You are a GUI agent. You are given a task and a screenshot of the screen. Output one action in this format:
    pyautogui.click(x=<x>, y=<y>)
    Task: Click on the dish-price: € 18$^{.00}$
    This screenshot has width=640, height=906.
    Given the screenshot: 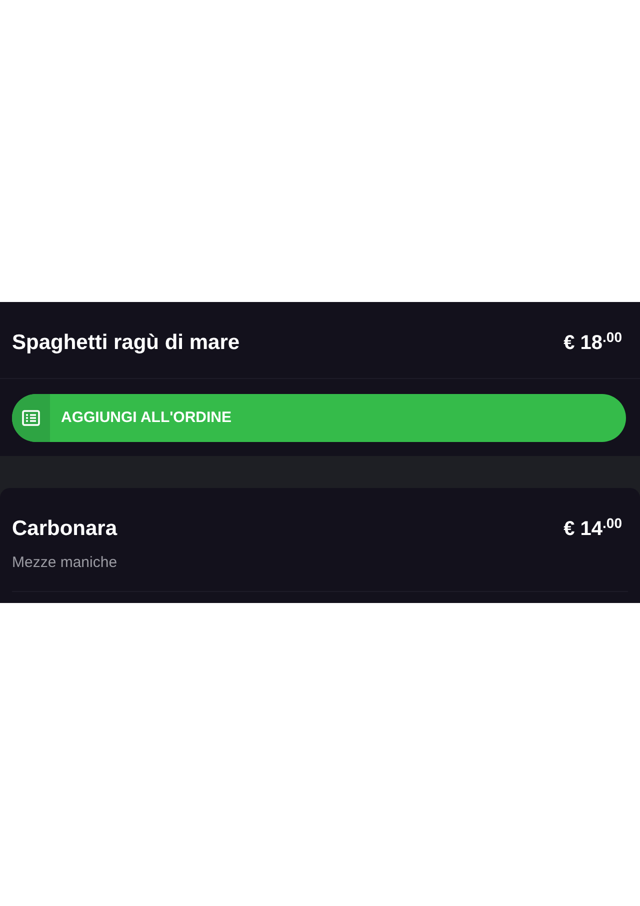 What is the action you would take?
    pyautogui.click(x=593, y=342)
    